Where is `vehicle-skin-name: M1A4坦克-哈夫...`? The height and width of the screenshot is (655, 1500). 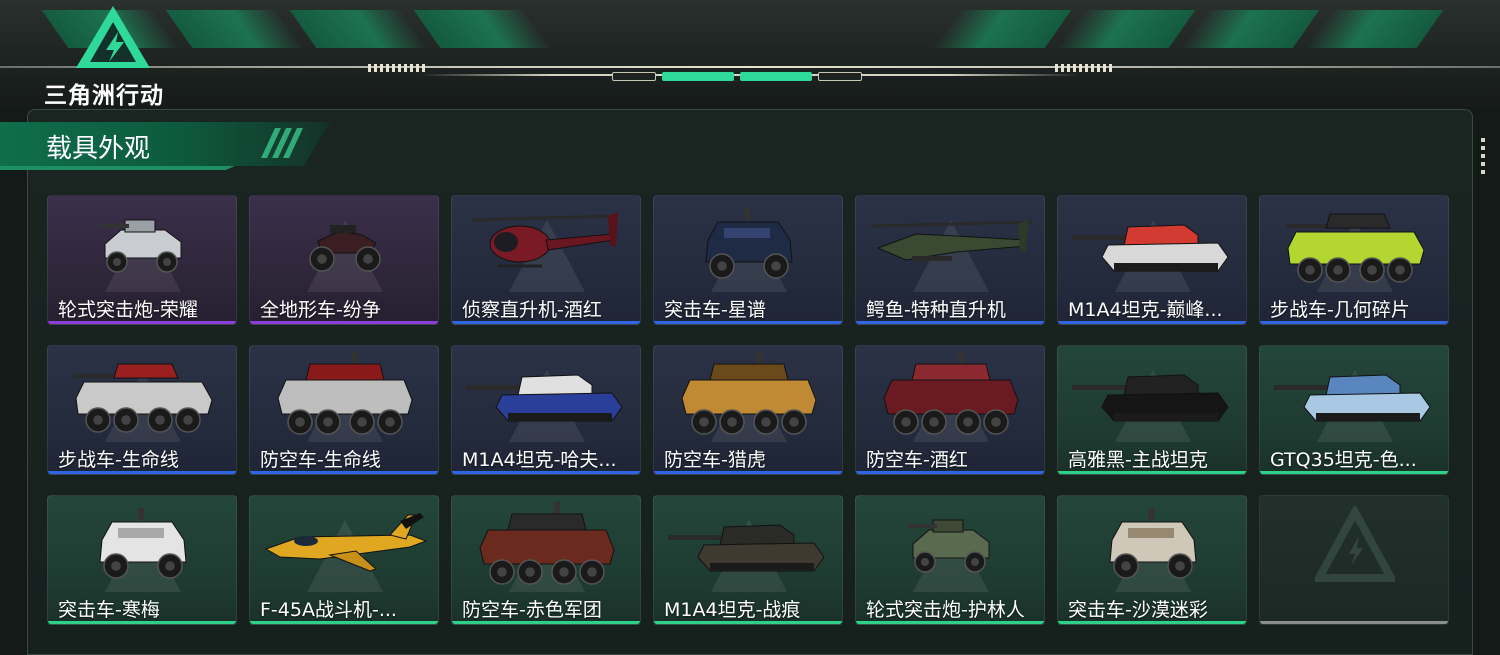 vehicle-skin-name: M1A4坦克-哈夫... is located at coordinates (539, 460).